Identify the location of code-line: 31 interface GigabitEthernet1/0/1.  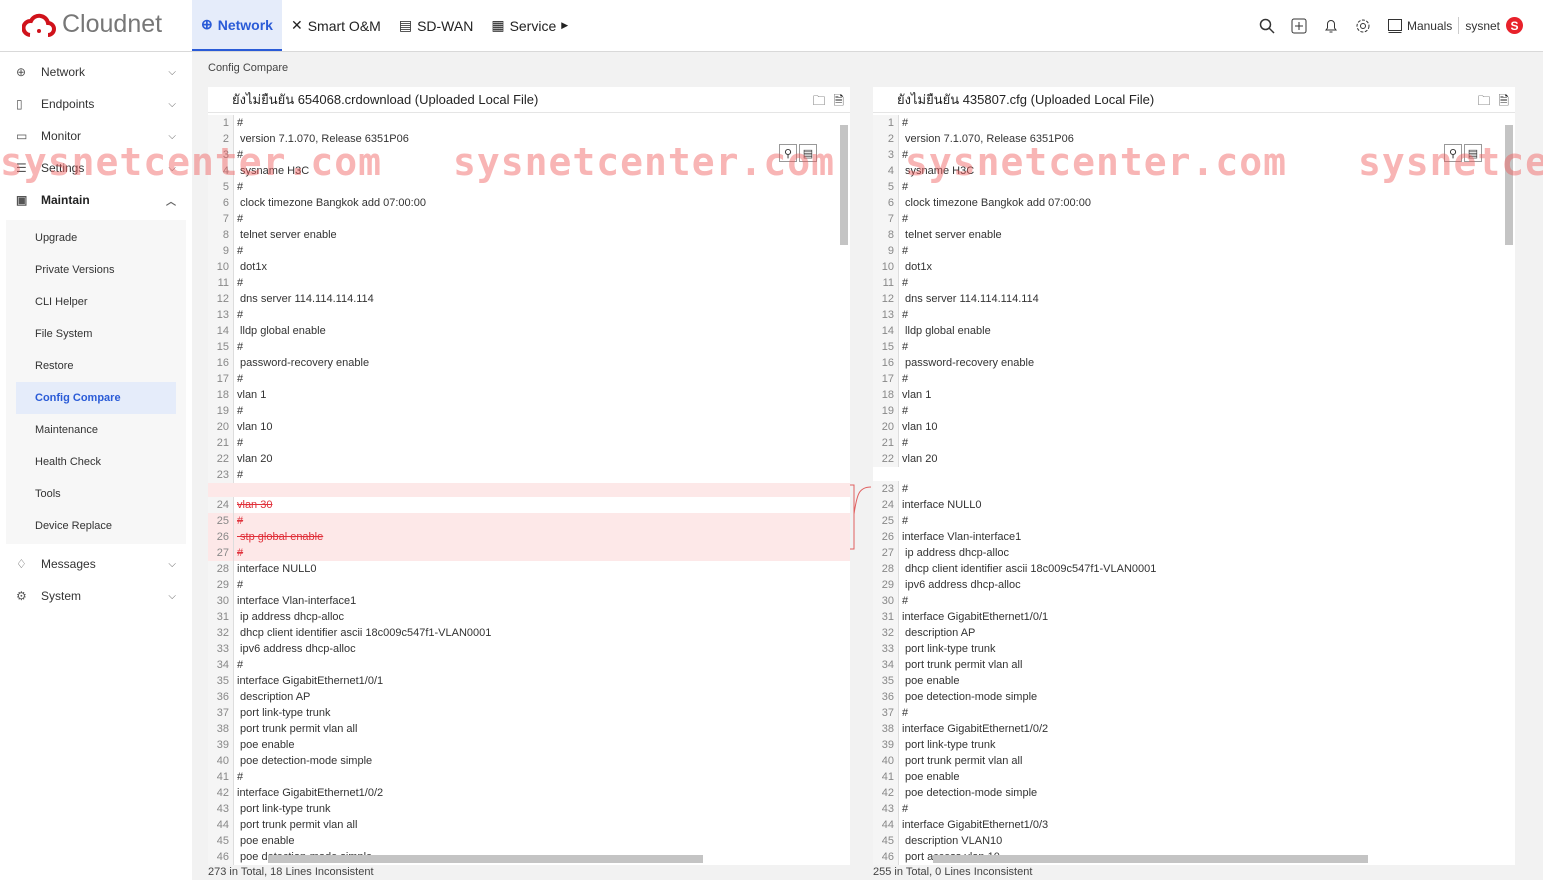
(1194, 617).